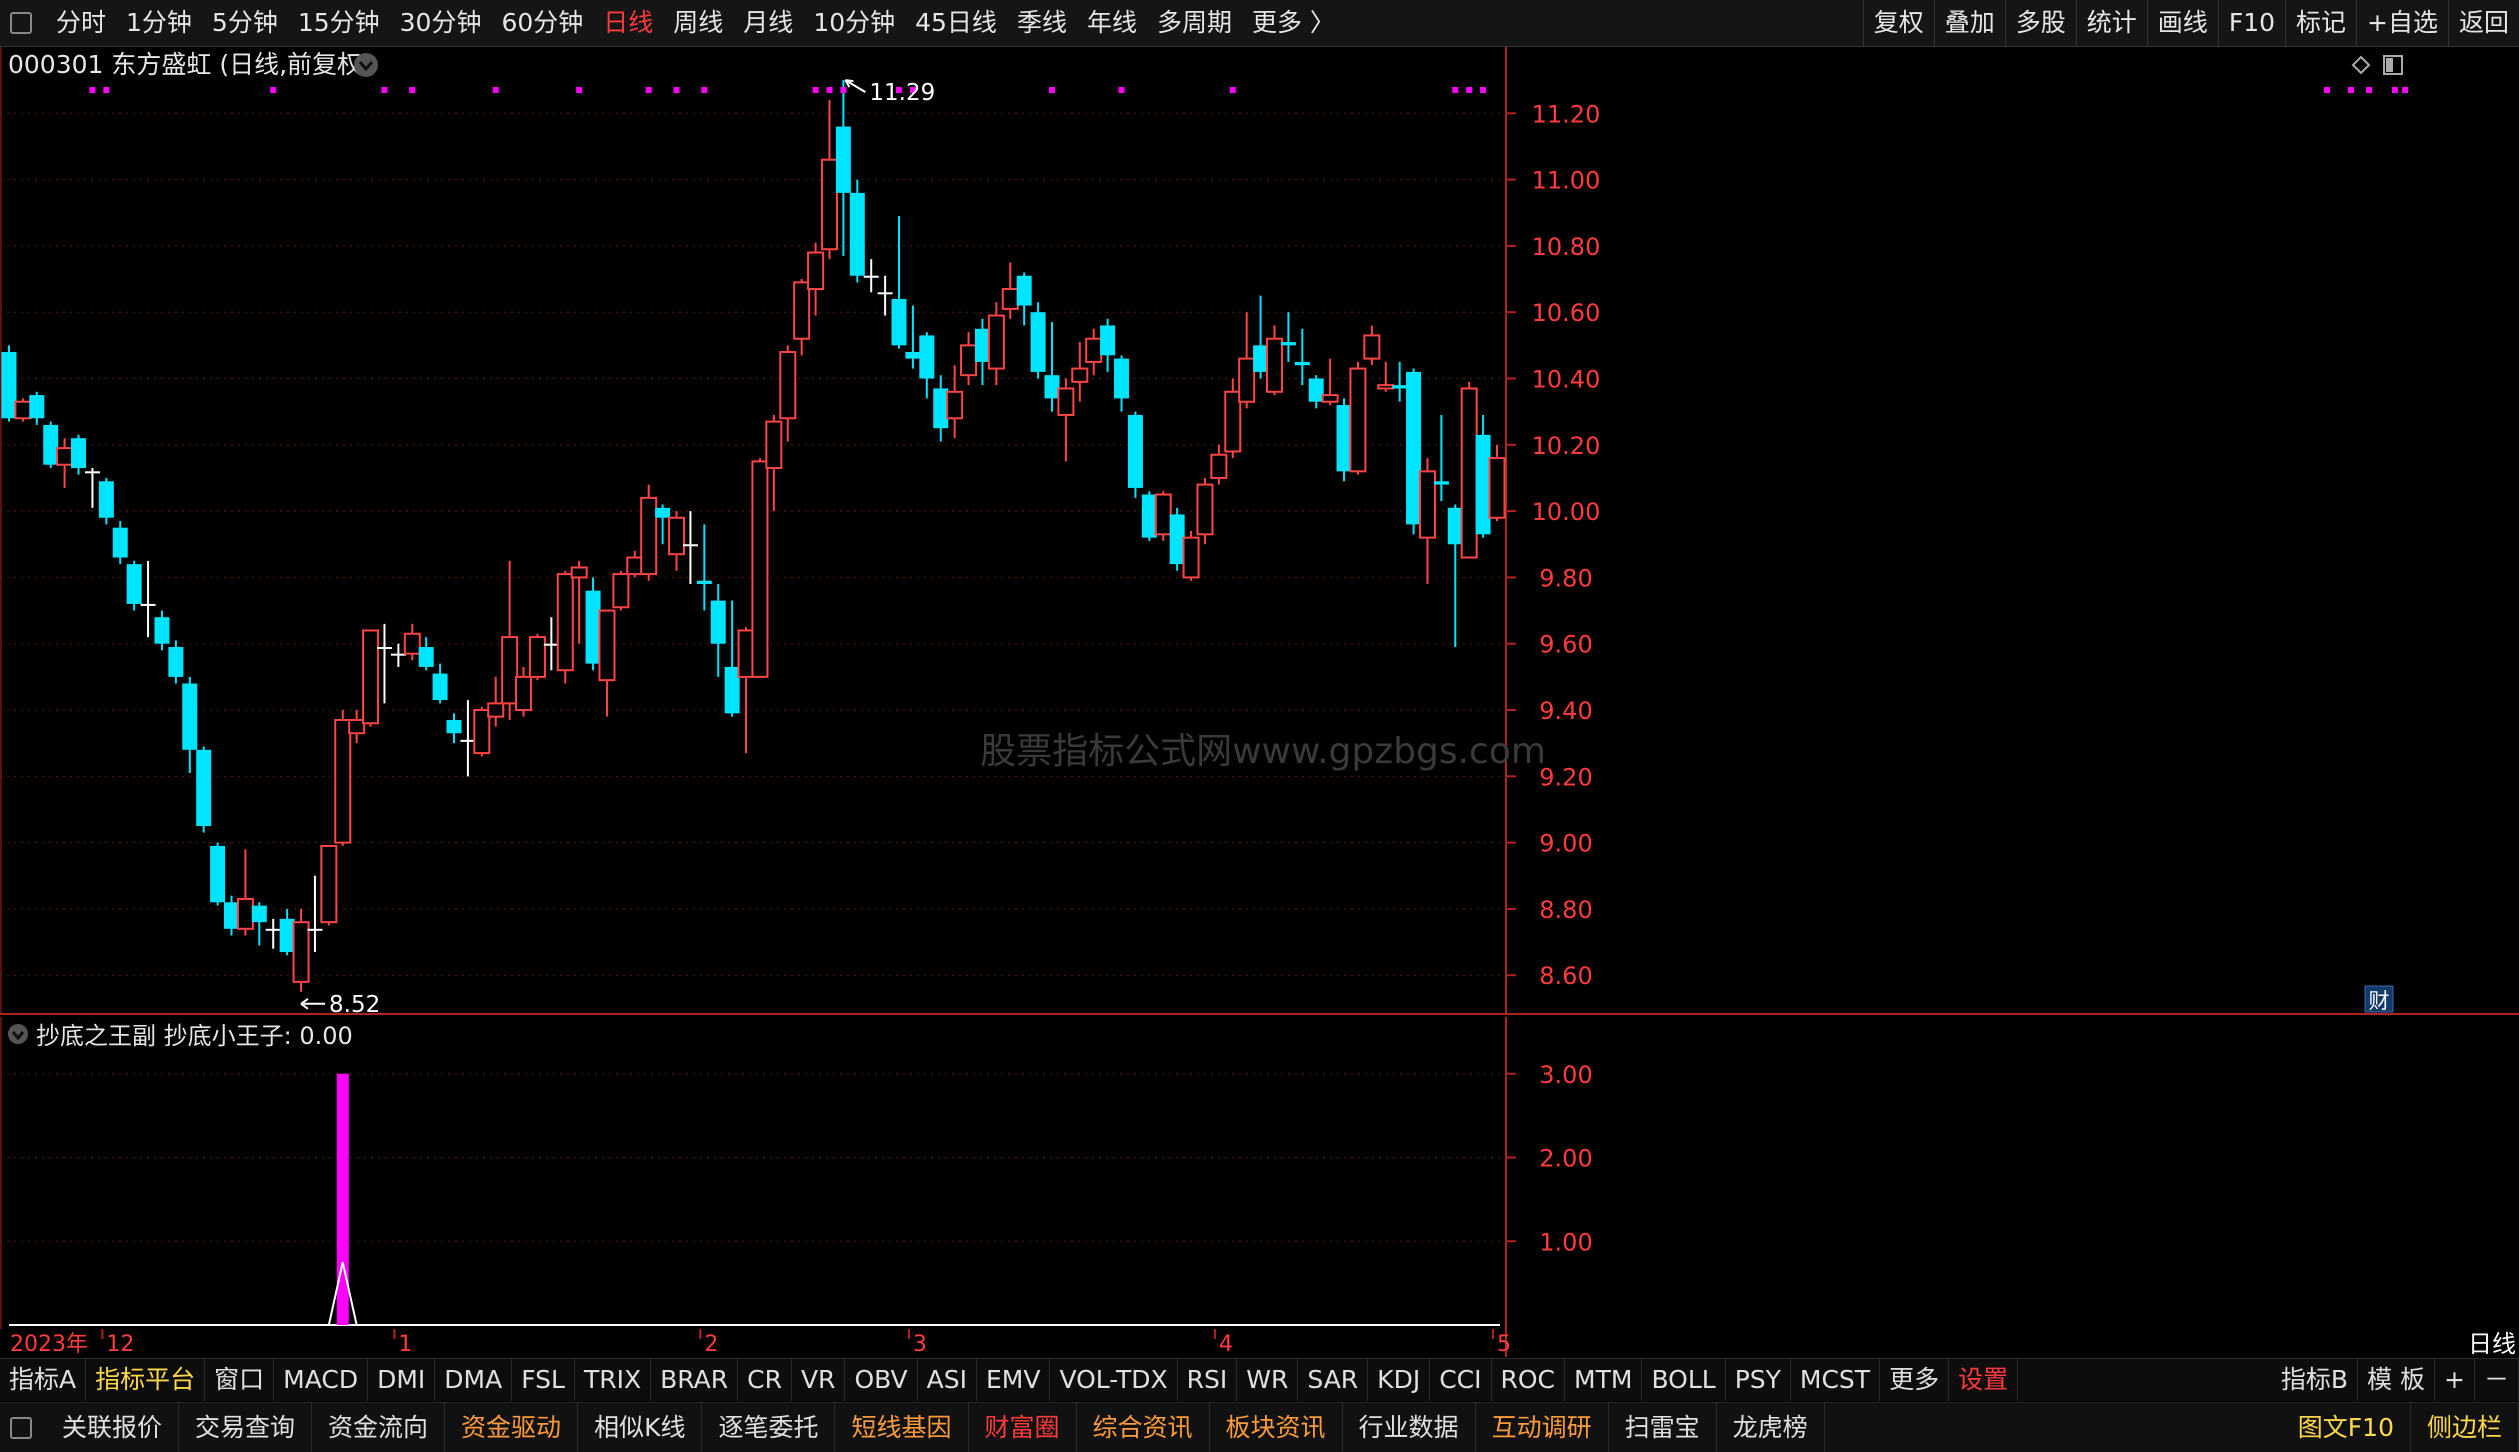 Image resolution: width=2519 pixels, height=1452 pixels. What do you see at coordinates (1529, 1380) in the screenshot?
I see `indicator-tab: ROC` at bounding box center [1529, 1380].